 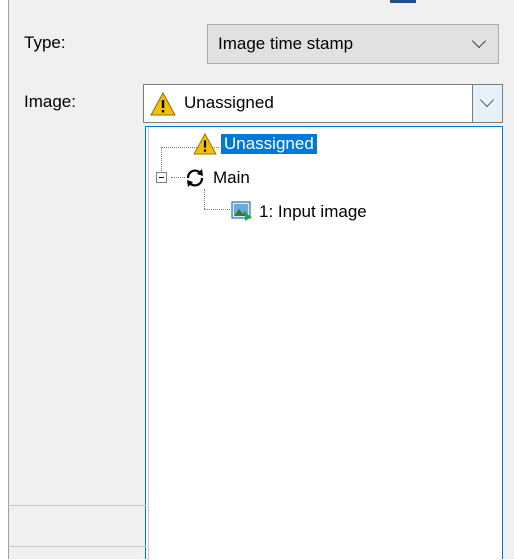 I want to click on collapse-icon, so click(x=161, y=177).